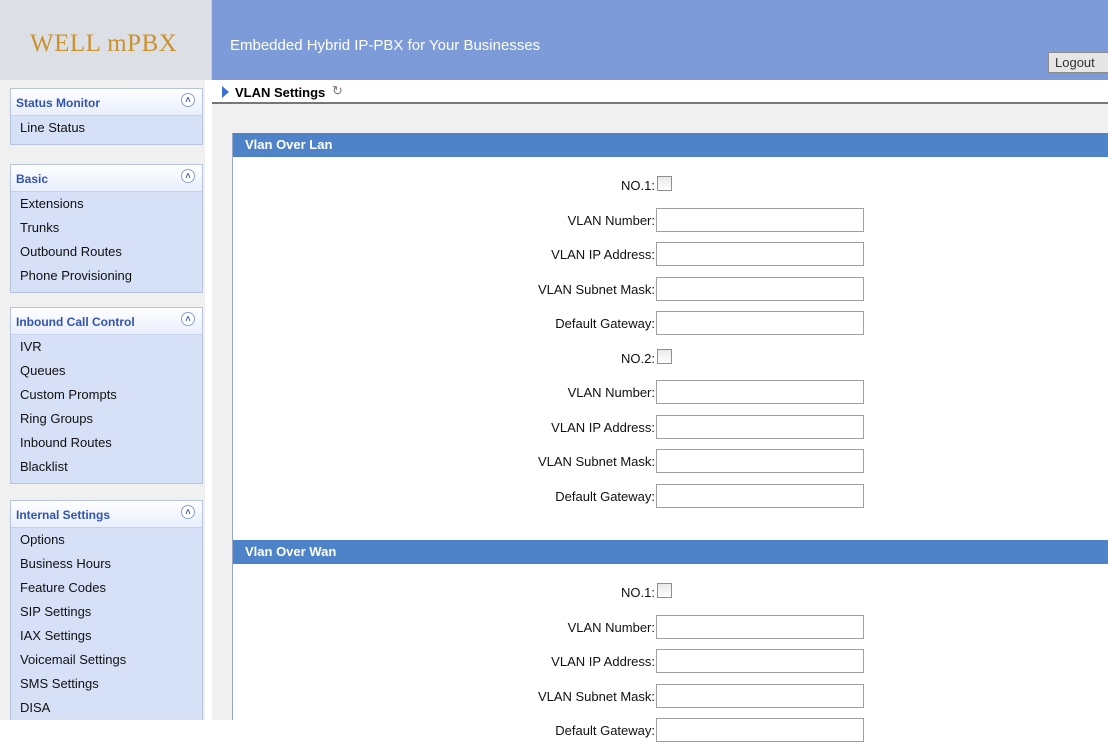  I want to click on sidebar-group-status-monitor: Status Monitor ˄ Line Status, so click(106, 116).